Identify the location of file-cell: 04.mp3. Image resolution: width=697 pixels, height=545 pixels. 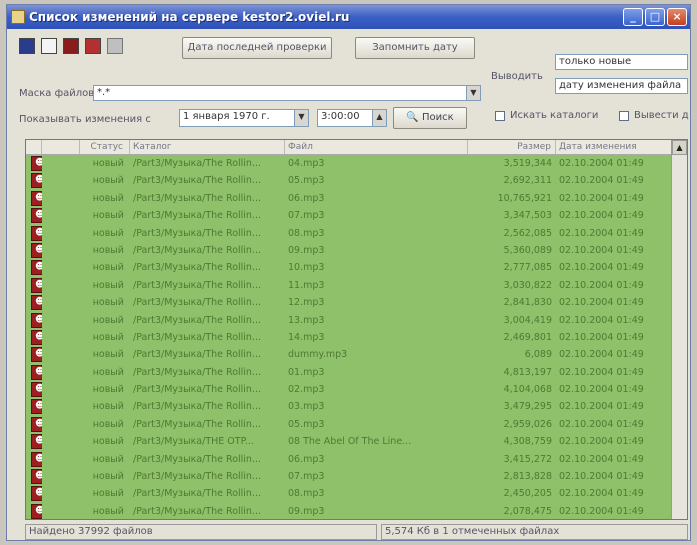
(306, 163).